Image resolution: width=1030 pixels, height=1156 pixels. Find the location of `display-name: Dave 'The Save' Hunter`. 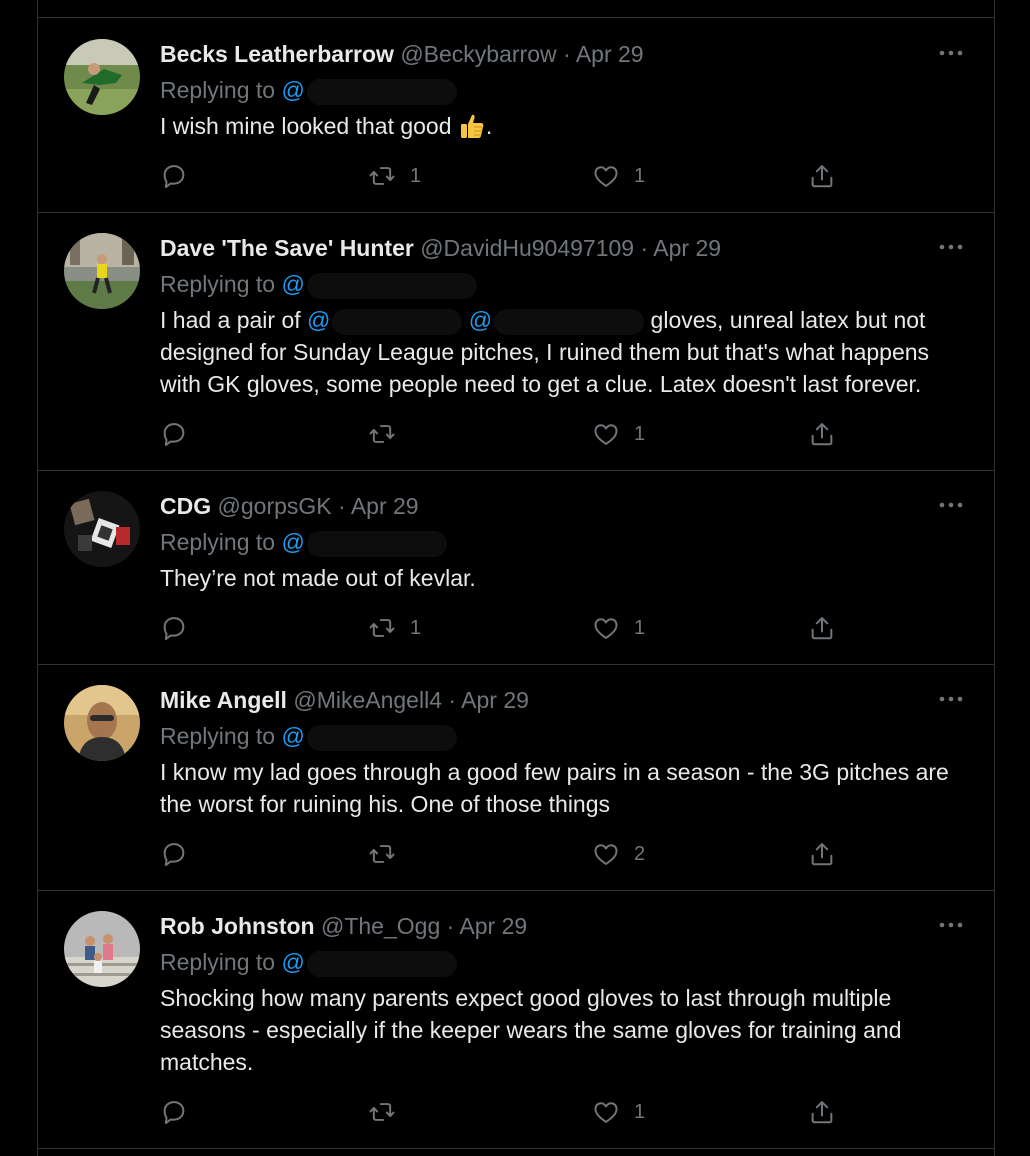

display-name: Dave 'The Save' Hunter is located at coordinates (287, 248).